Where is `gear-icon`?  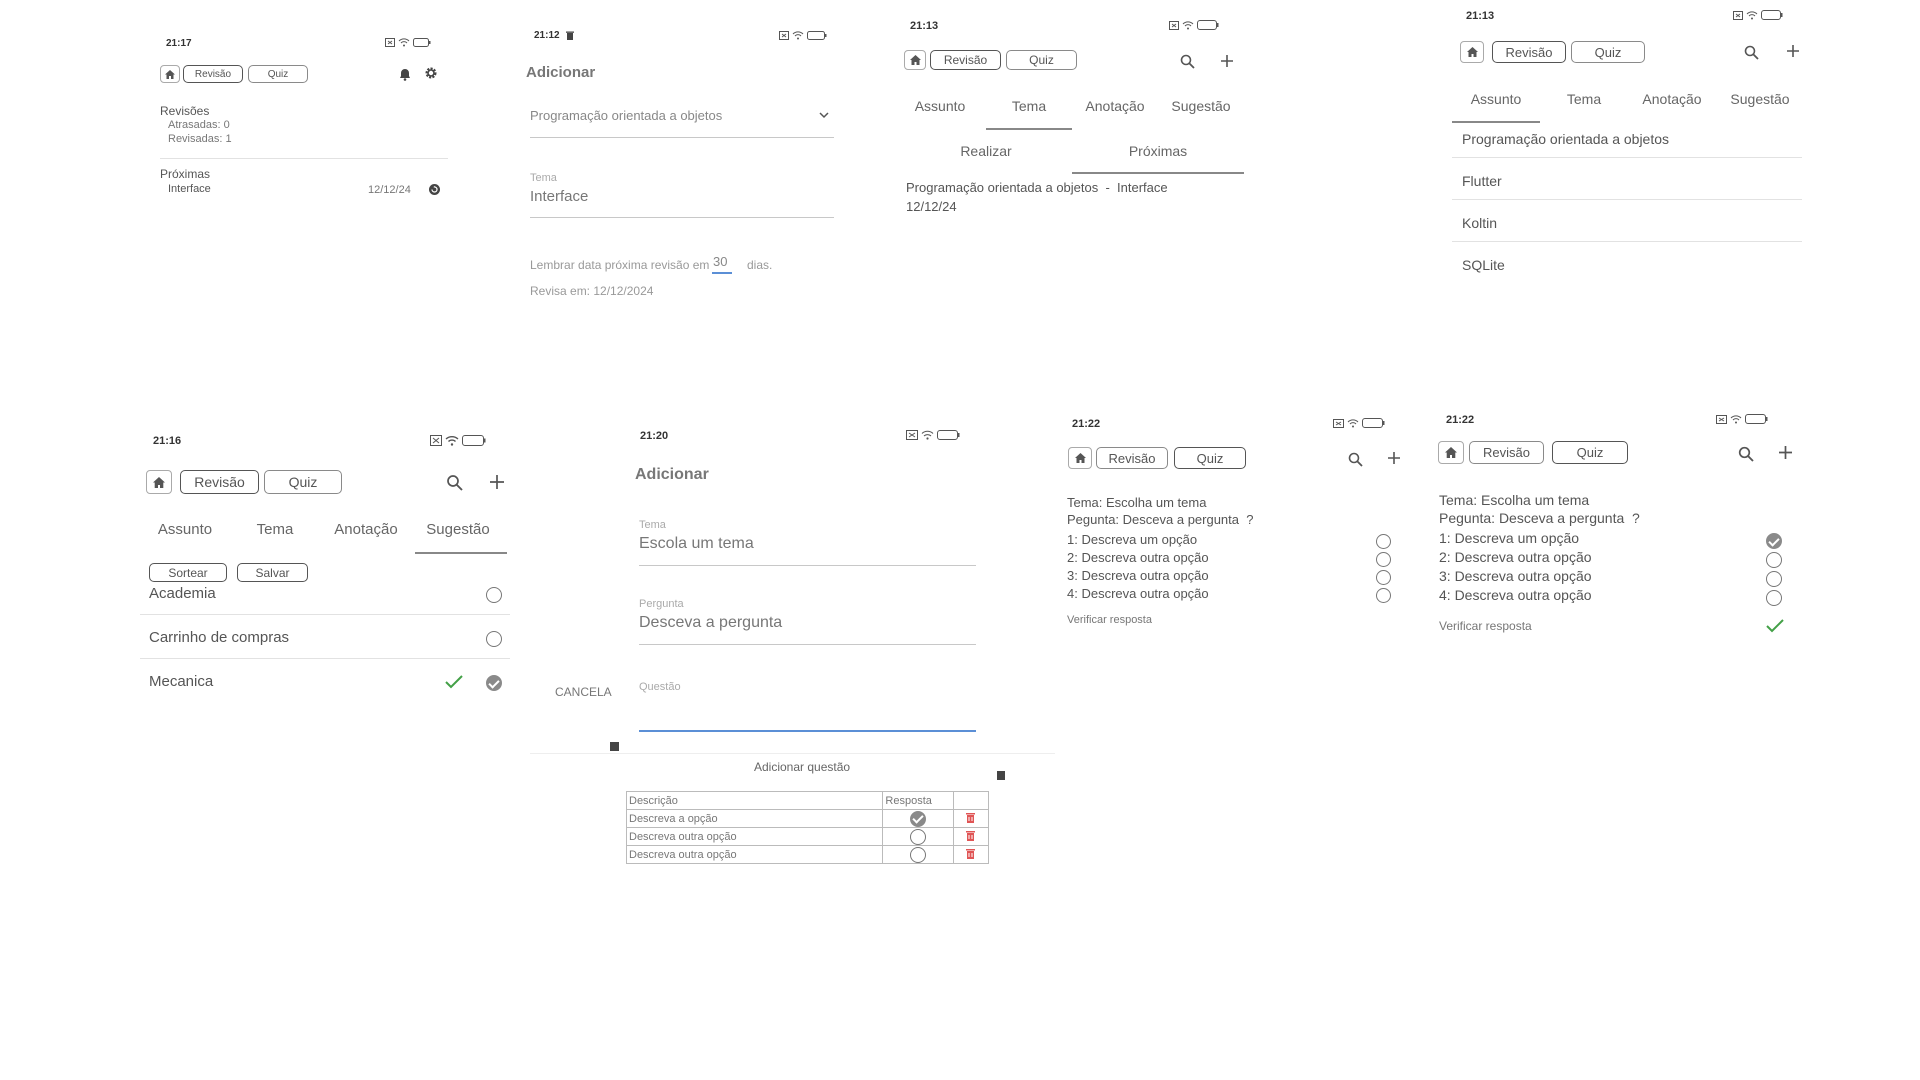 gear-icon is located at coordinates (431, 73).